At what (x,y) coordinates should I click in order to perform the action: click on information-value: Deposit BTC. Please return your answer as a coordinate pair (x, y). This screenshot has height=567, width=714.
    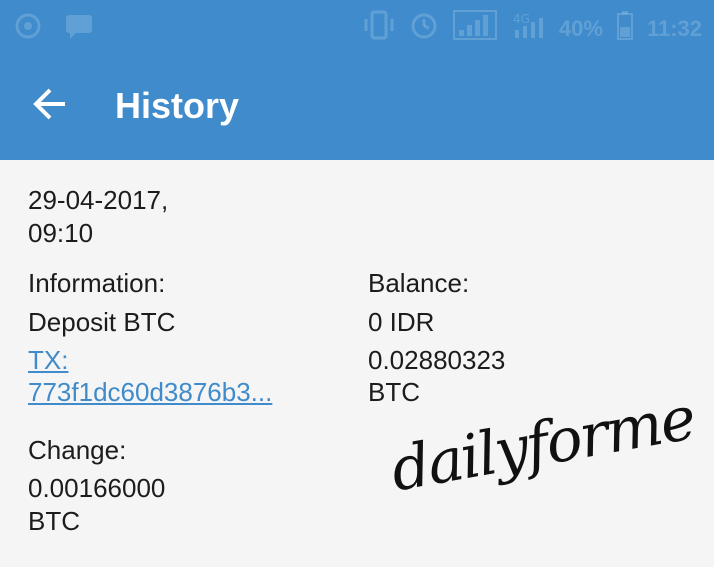
    Looking at the image, I should click on (102, 322).